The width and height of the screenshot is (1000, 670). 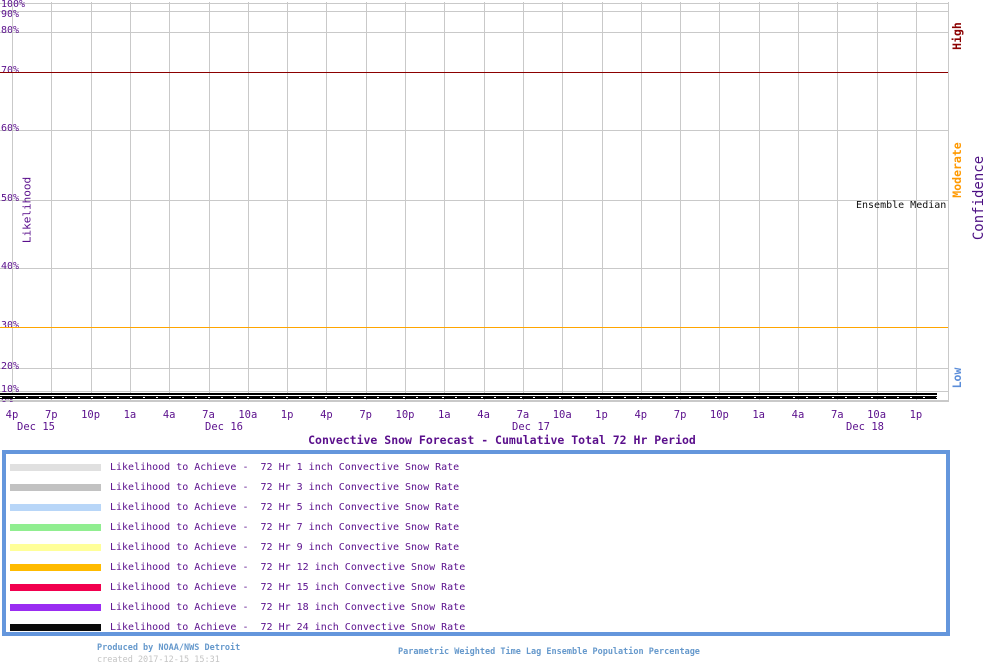 I want to click on y-tick-label: 70%, so click(x=10, y=70).